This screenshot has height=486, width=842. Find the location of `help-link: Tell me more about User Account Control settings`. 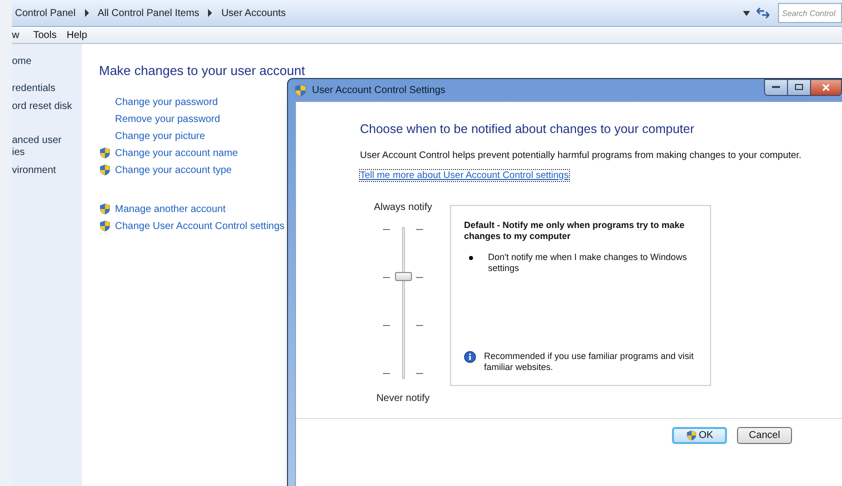

help-link: Tell me more about User Account Control settings is located at coordinates (464, 175).